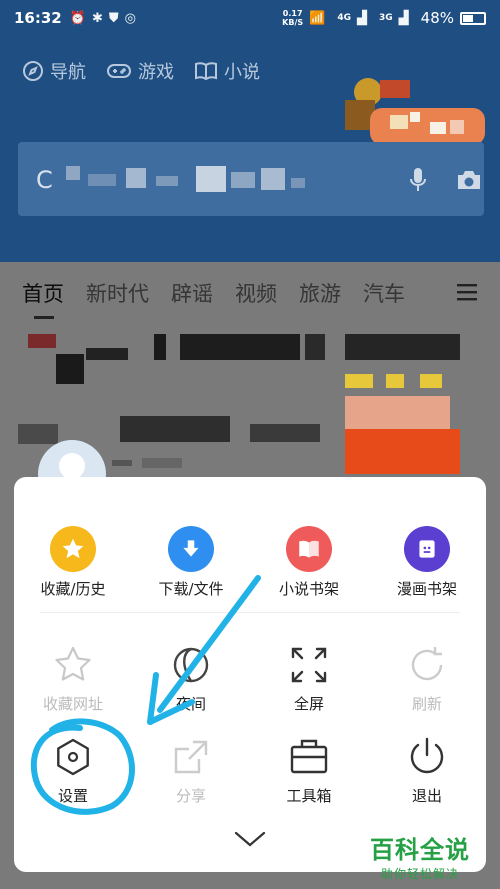 This screenshot has height=889, width=500. I want to click on quick-link-games: 游戏, so click(140, 71).